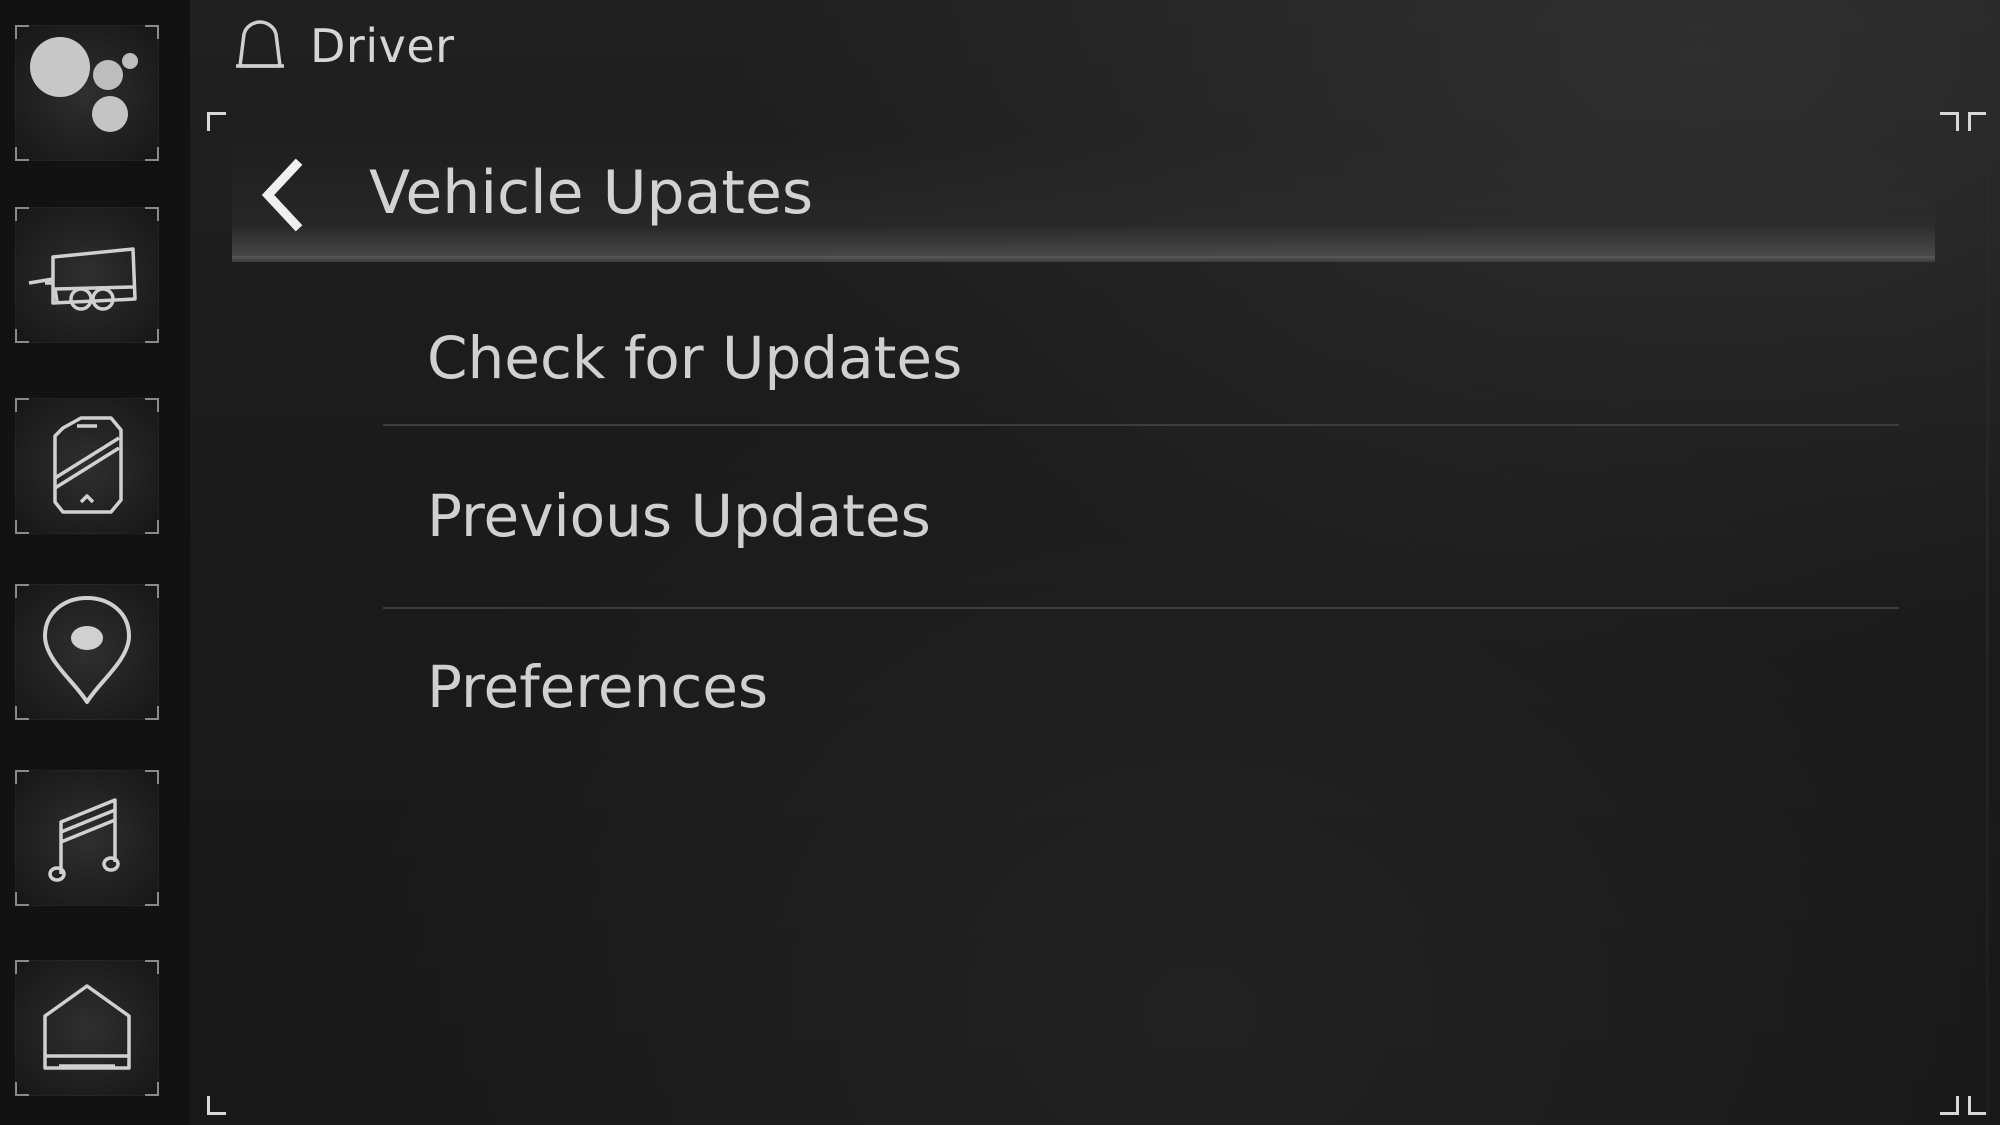 This screenshot has height=1125, width=2000. Describe the element at coordinates (260, 44) in the screenshot. I see `bell-icon` at that location.